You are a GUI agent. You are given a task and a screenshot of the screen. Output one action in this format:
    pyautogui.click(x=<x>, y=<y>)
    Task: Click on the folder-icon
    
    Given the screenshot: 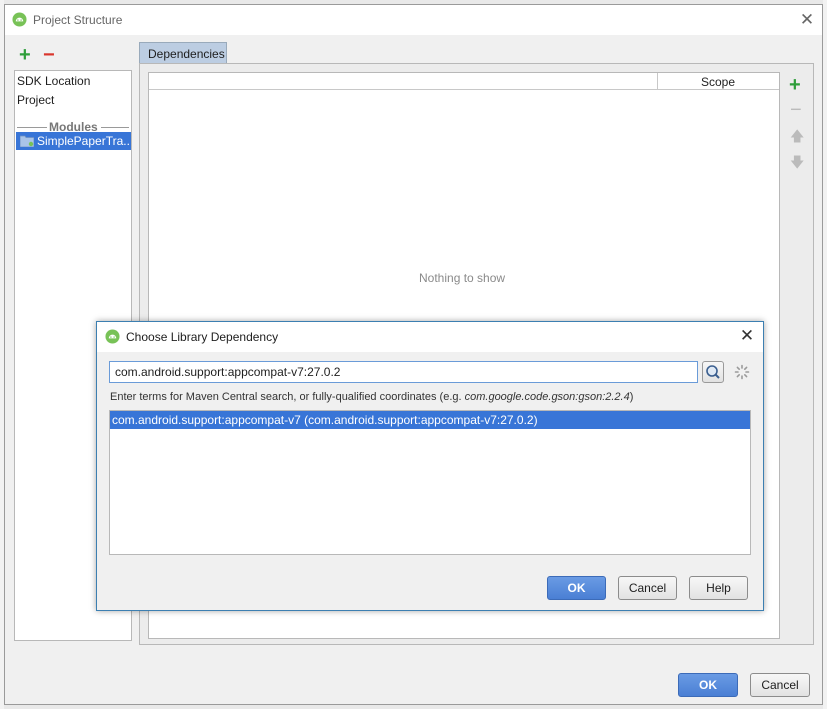 What is the action you would take?
    pyautogui.click(x=27, y=141)
    